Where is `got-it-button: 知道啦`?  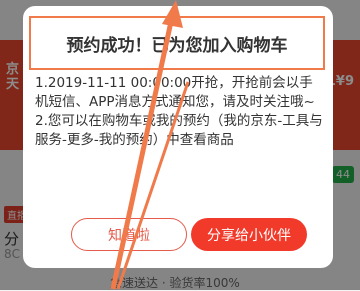
got-it-button: 知道啦 is located at coordinates (129, 234).